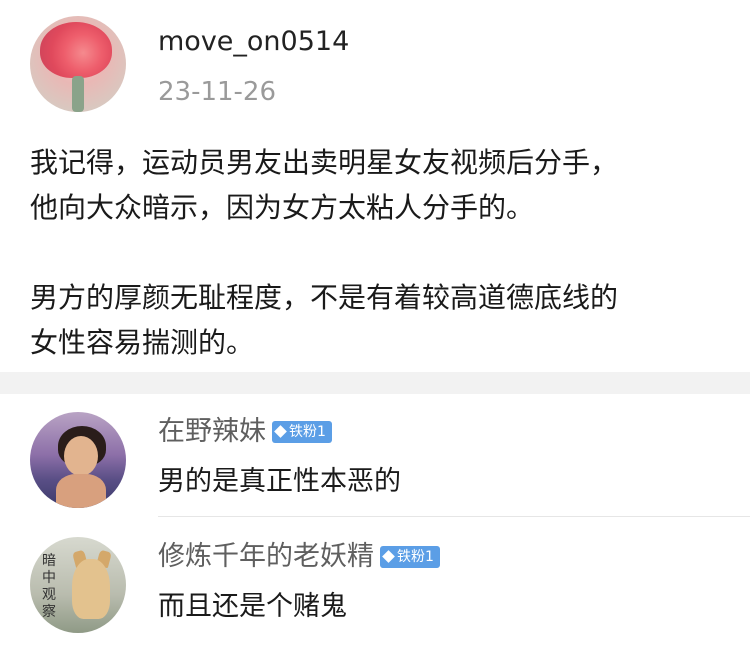 Image resolution: width=750 pixels, height=646 pixels. I want to click on avatar-seal-text: 暗中观察, so click(49, 586).